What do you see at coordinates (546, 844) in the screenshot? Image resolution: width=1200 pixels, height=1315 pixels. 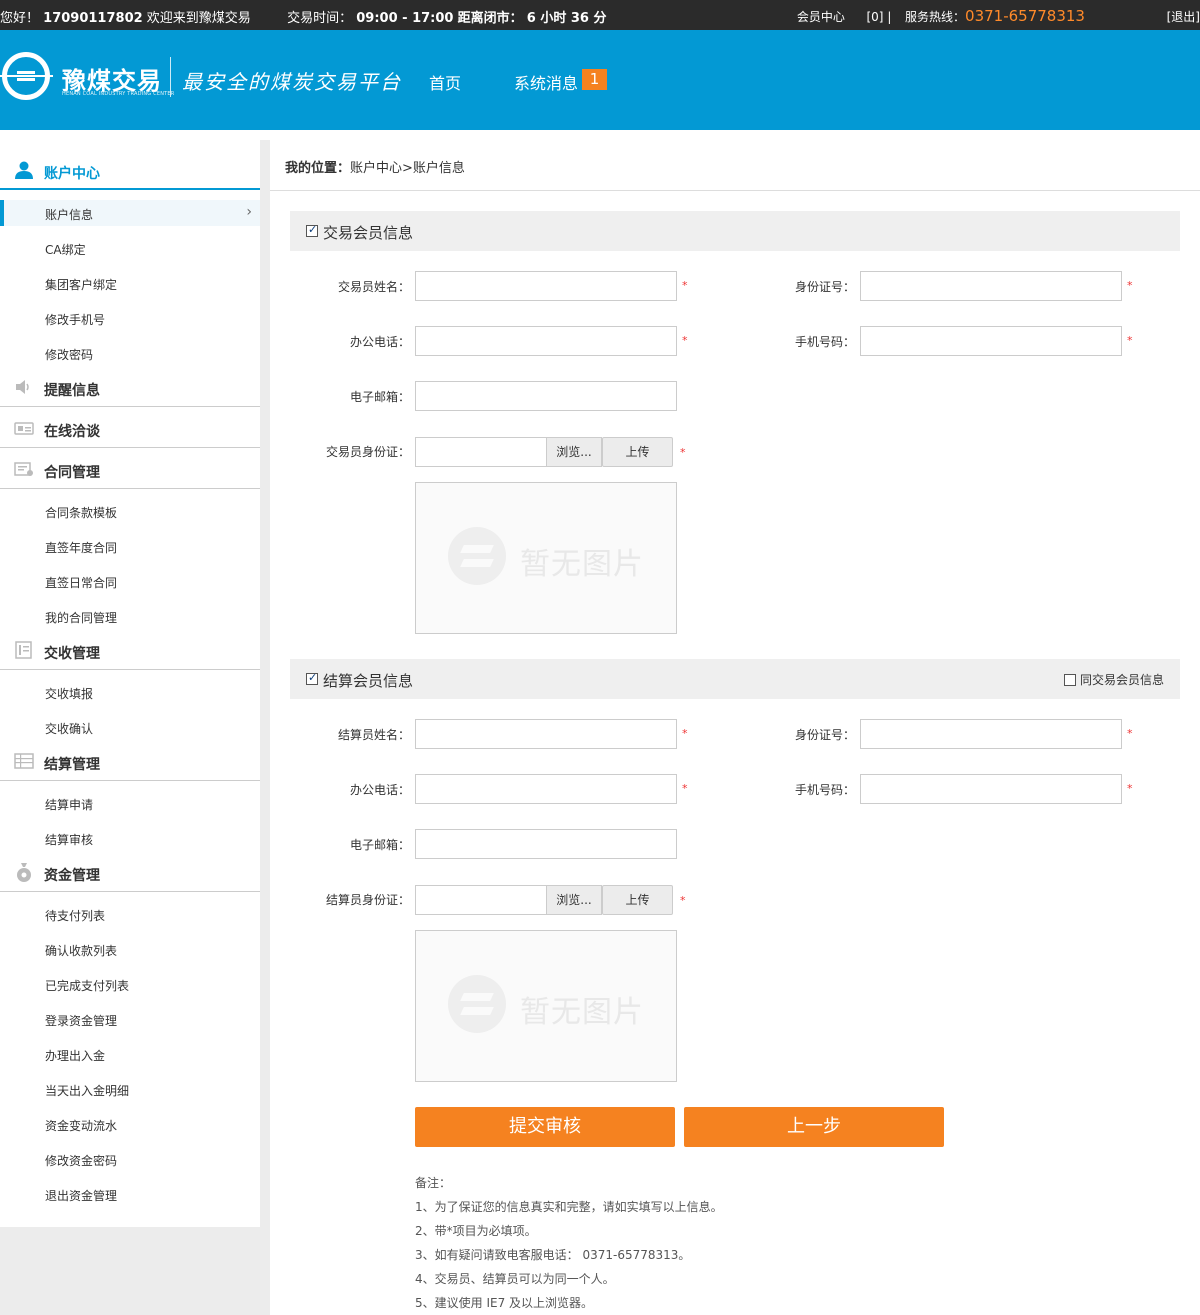 I see `settler-email-input` at bounding box center [546, 844].